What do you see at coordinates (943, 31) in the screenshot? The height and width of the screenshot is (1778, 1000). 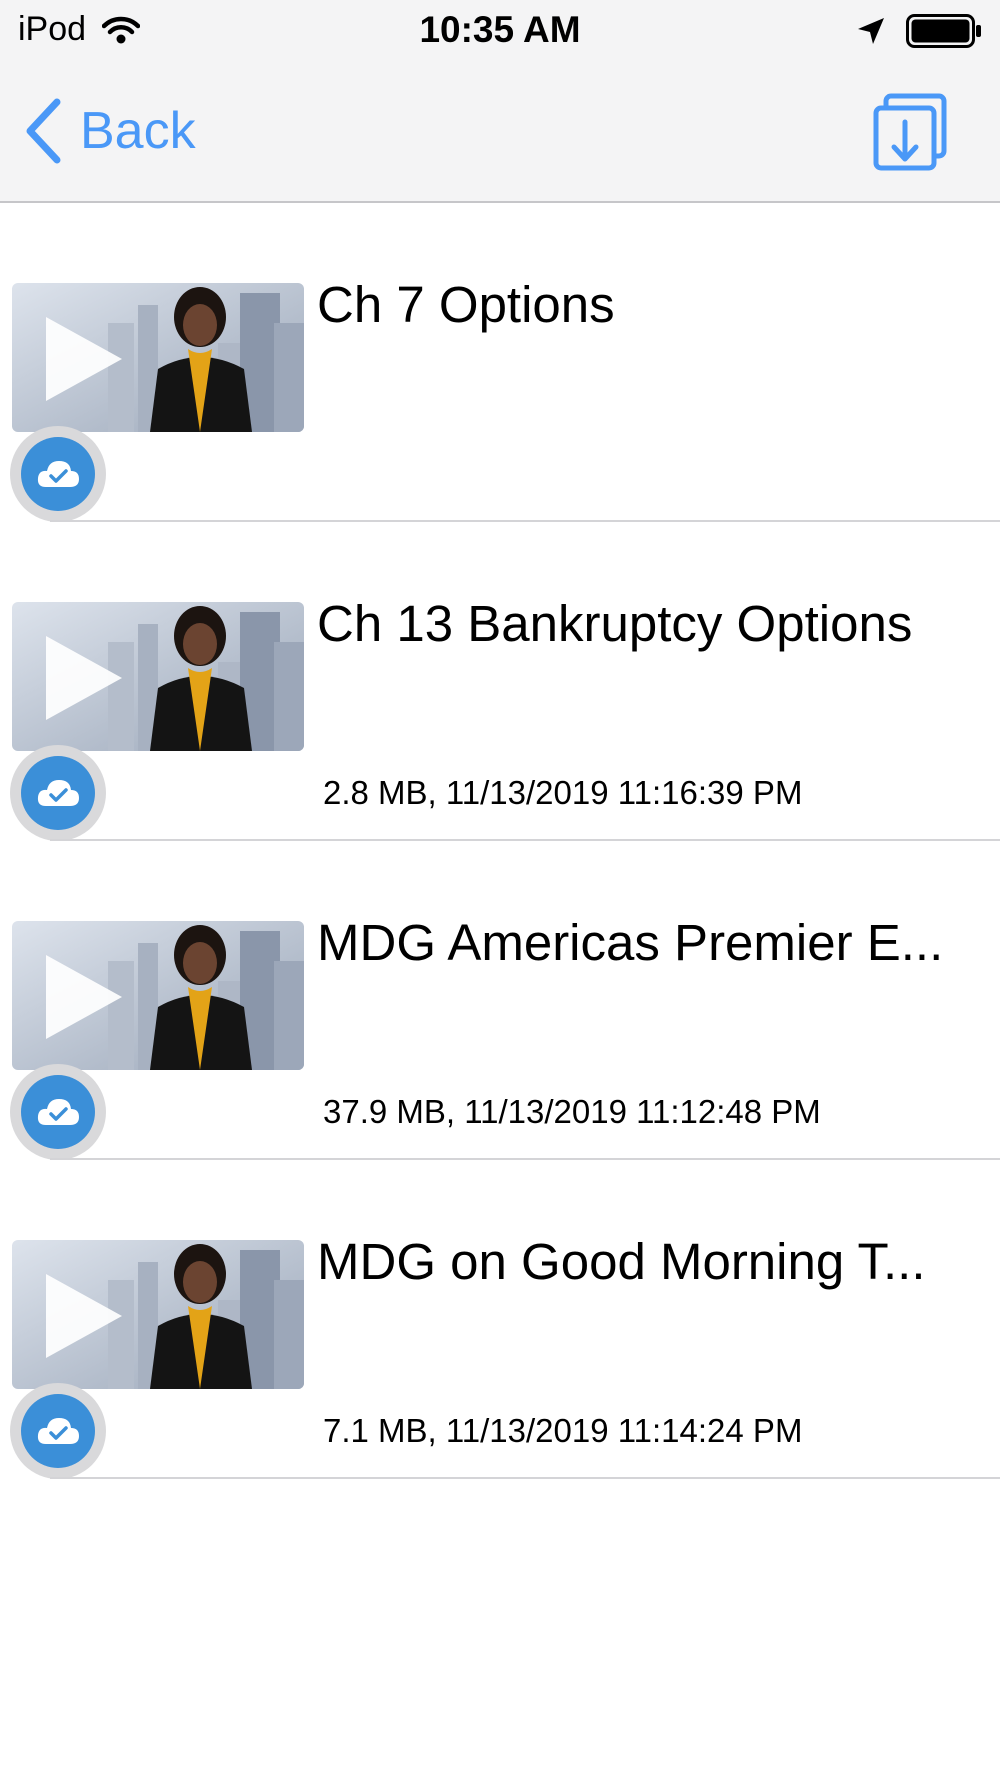 I see `battery-icon` at bounding box center [943, 31].